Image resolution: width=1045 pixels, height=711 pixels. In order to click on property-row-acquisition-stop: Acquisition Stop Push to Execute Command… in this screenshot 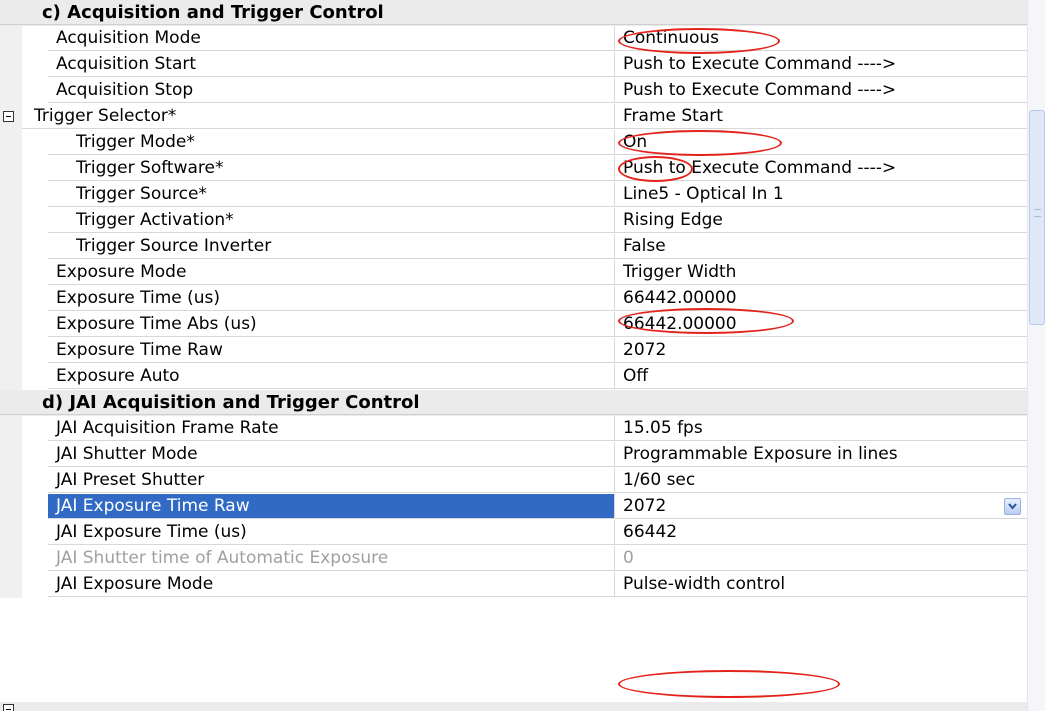, I will do `click(513, 91)`.